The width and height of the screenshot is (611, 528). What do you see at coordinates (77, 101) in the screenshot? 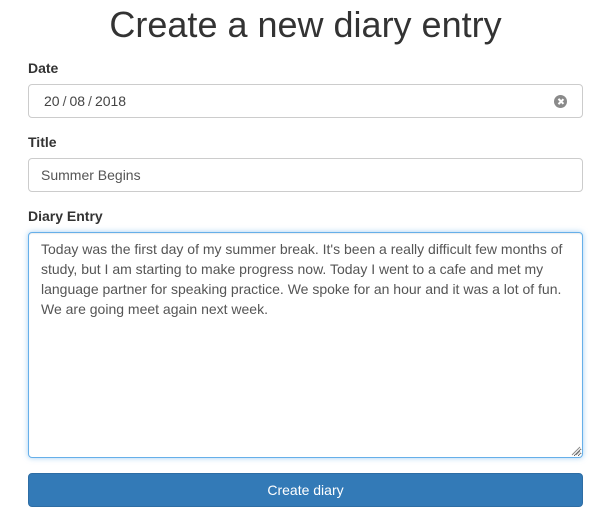
I see `date-month: 08` at bounding box center [77, 101].